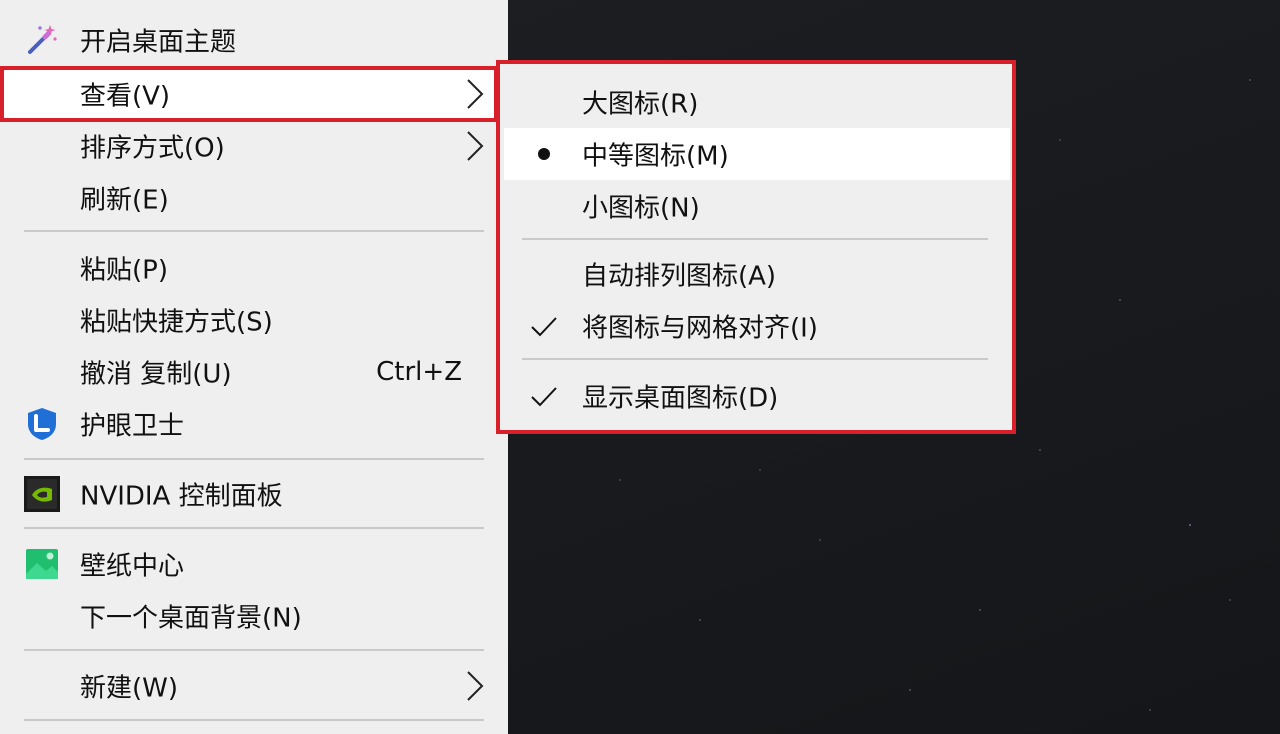 The image size is (1280, 734). I want to click on menu-item-paste-shortcut: 粘贴快捷方式(S), so click(254, 320).